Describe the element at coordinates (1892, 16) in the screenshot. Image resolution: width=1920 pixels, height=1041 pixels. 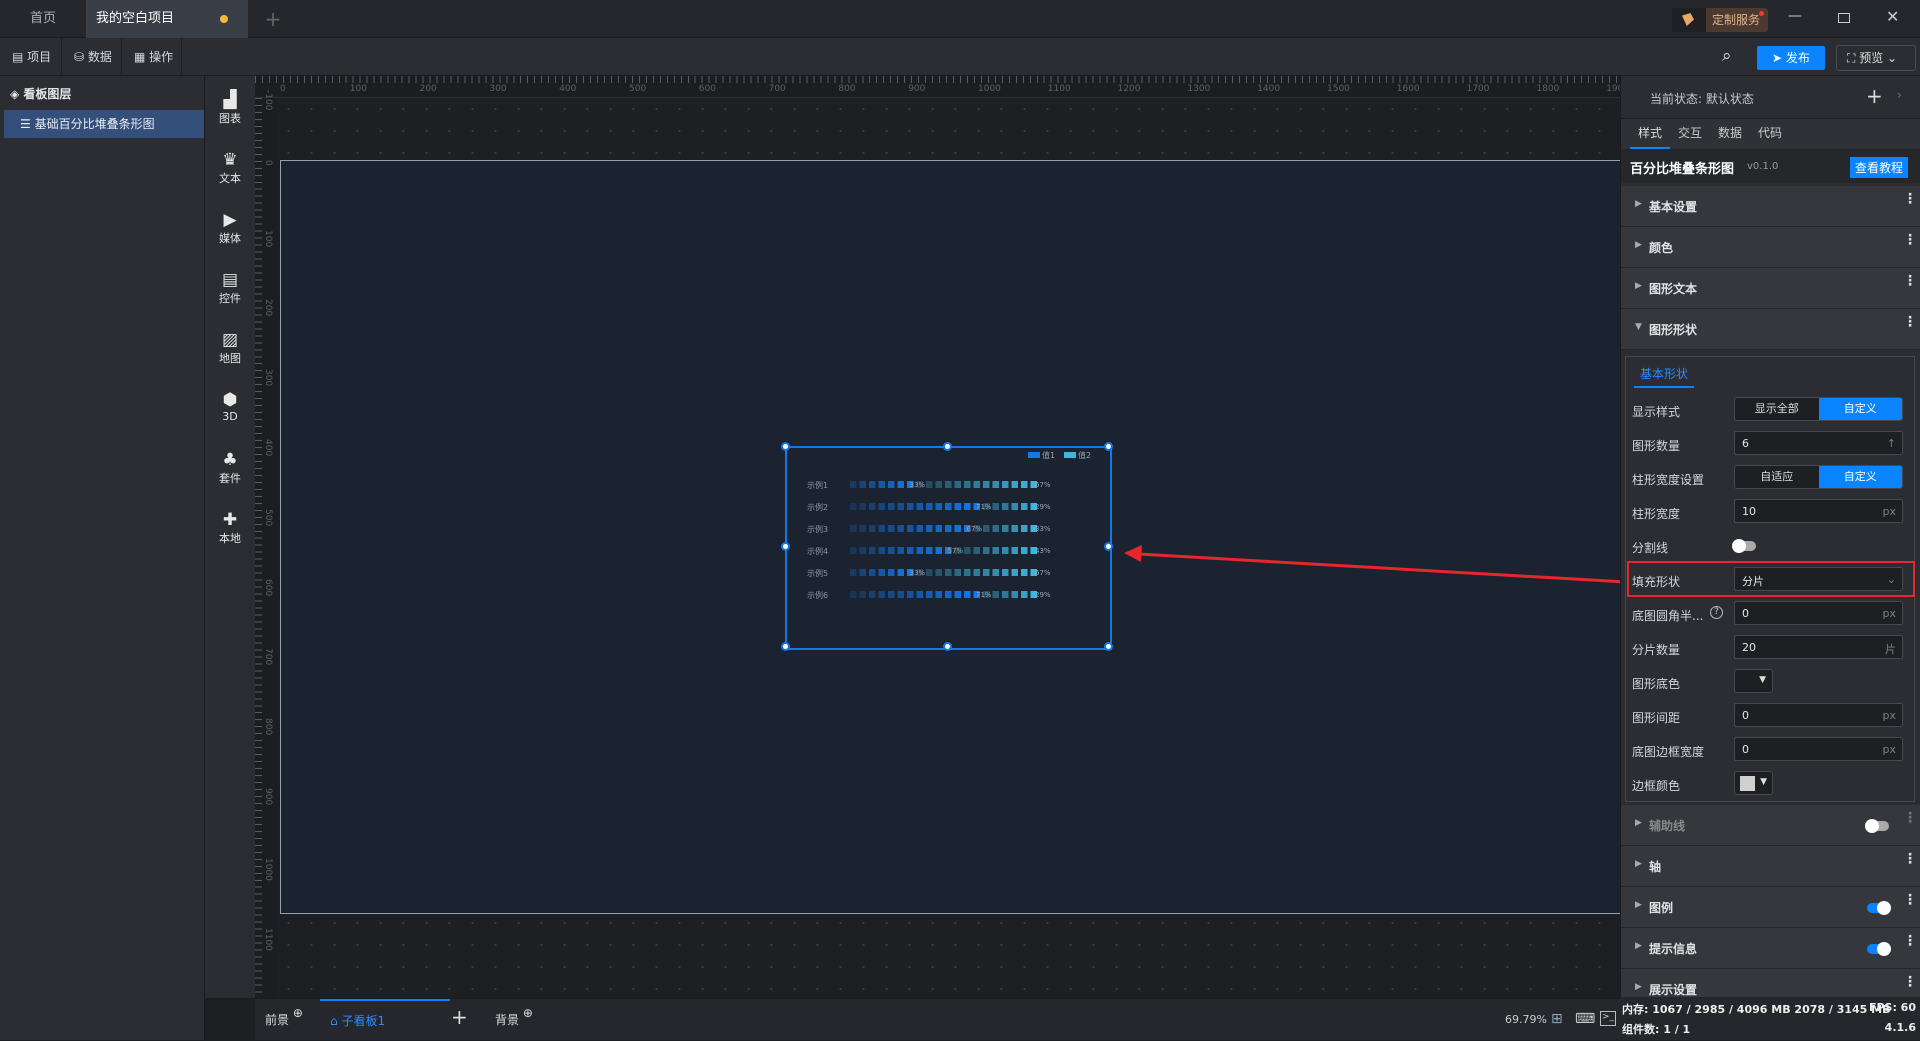
I see `close-icon: ✕` at that location.